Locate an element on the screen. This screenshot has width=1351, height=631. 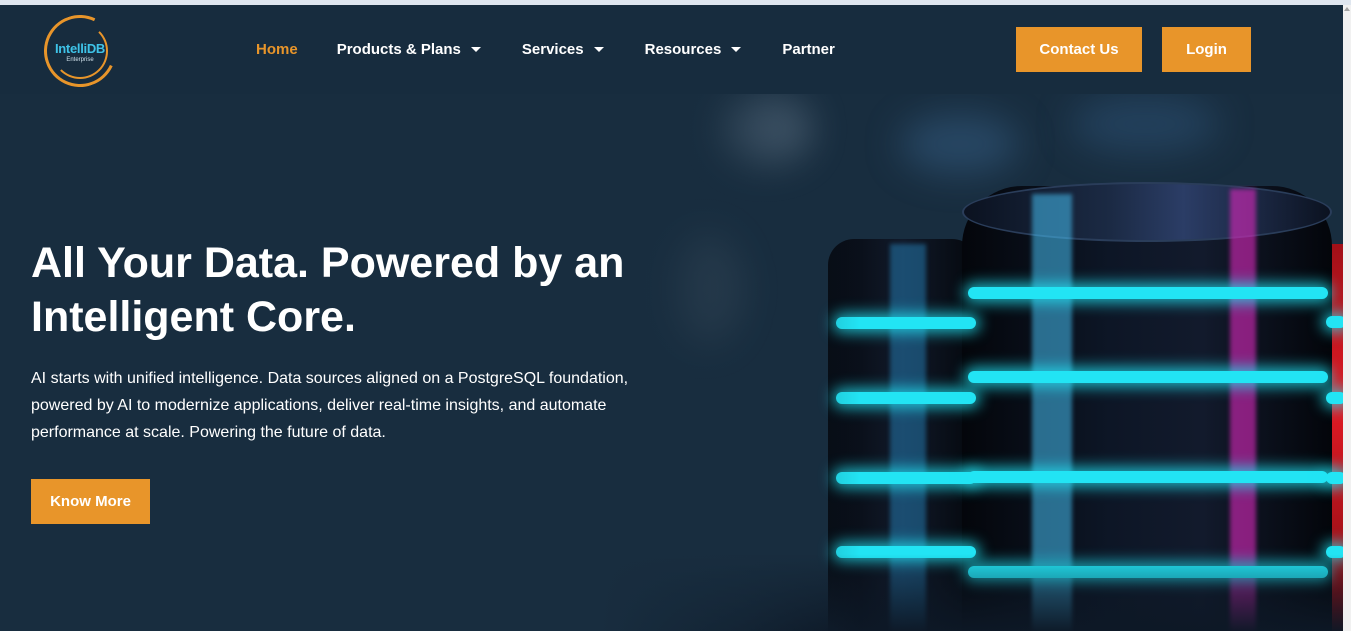
nav-item-partner: Partner is located at coordinates (808, 49).